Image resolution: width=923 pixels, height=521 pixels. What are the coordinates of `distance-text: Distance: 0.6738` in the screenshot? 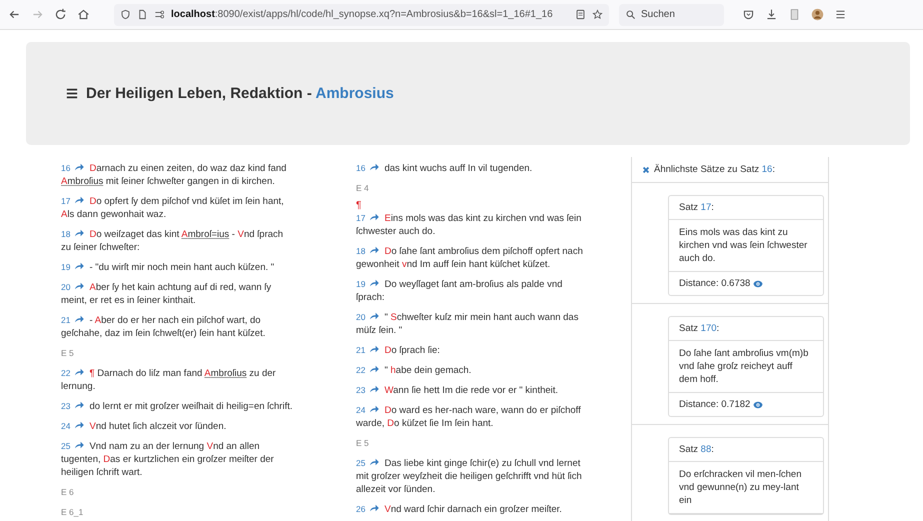 It's located at (714, 283).